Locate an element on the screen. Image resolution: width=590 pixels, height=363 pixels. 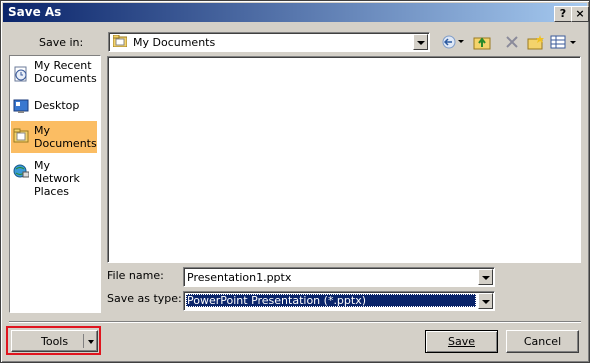
cancel-button: Cancel is located at coordinates (542, 341).